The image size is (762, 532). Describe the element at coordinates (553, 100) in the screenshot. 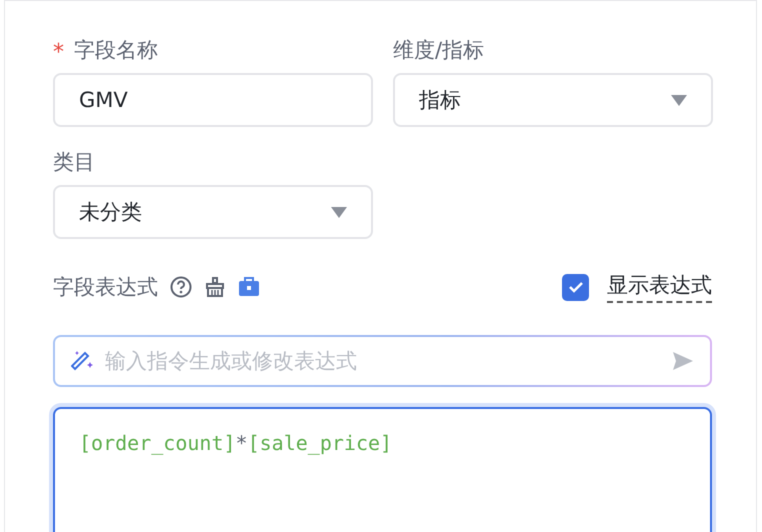

I see `select-dropdown: 指标` at that location.